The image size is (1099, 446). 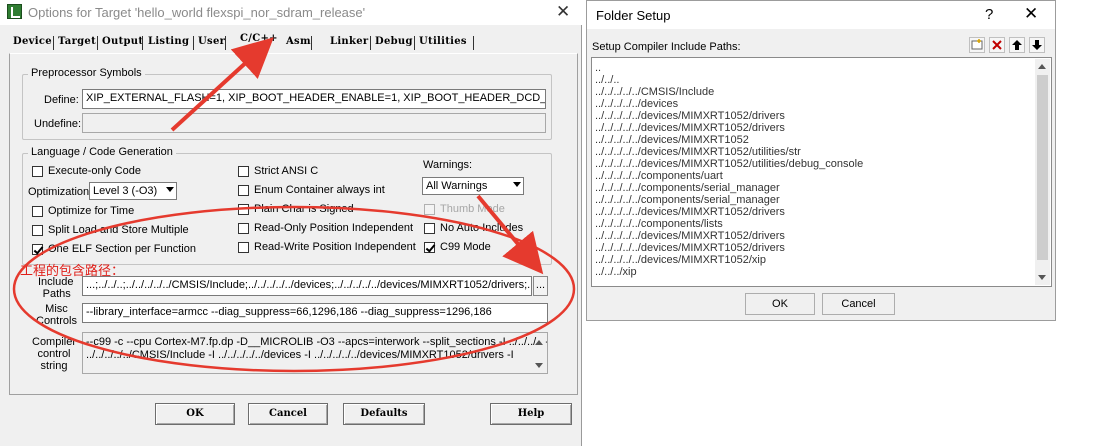 I want to click on move-up-icon, so click(x=1017, y=45).